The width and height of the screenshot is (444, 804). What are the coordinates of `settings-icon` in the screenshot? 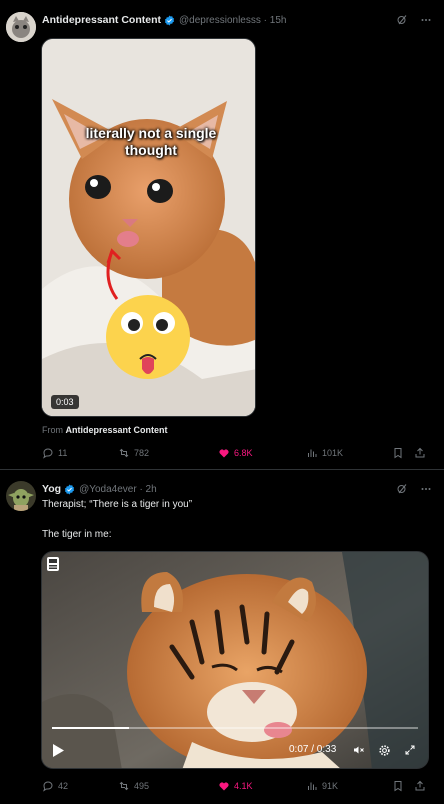 It's located at (384, 750).